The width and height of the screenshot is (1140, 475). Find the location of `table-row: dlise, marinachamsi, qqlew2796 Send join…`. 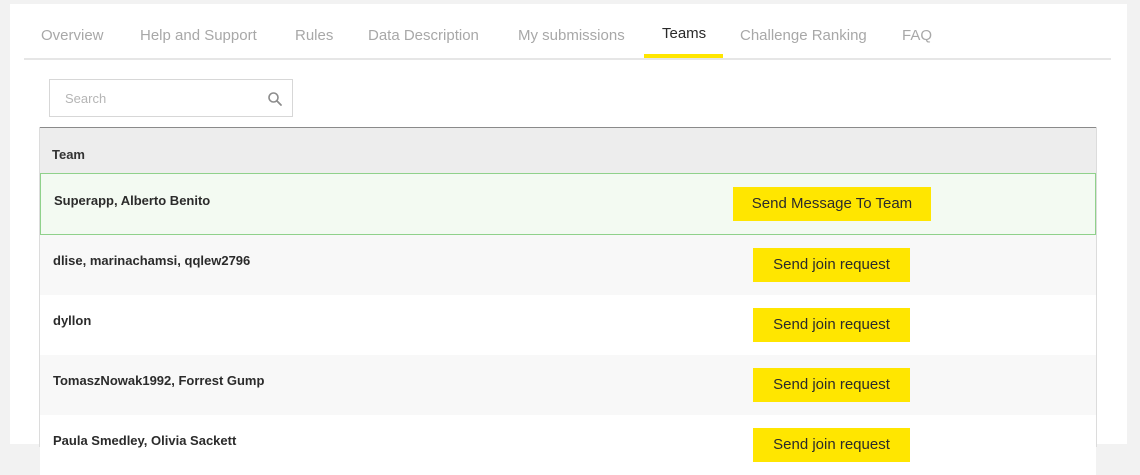

table-row: dlise, marinachamsi, qqlew2796 Send join… is located at coordinates (568, 265).